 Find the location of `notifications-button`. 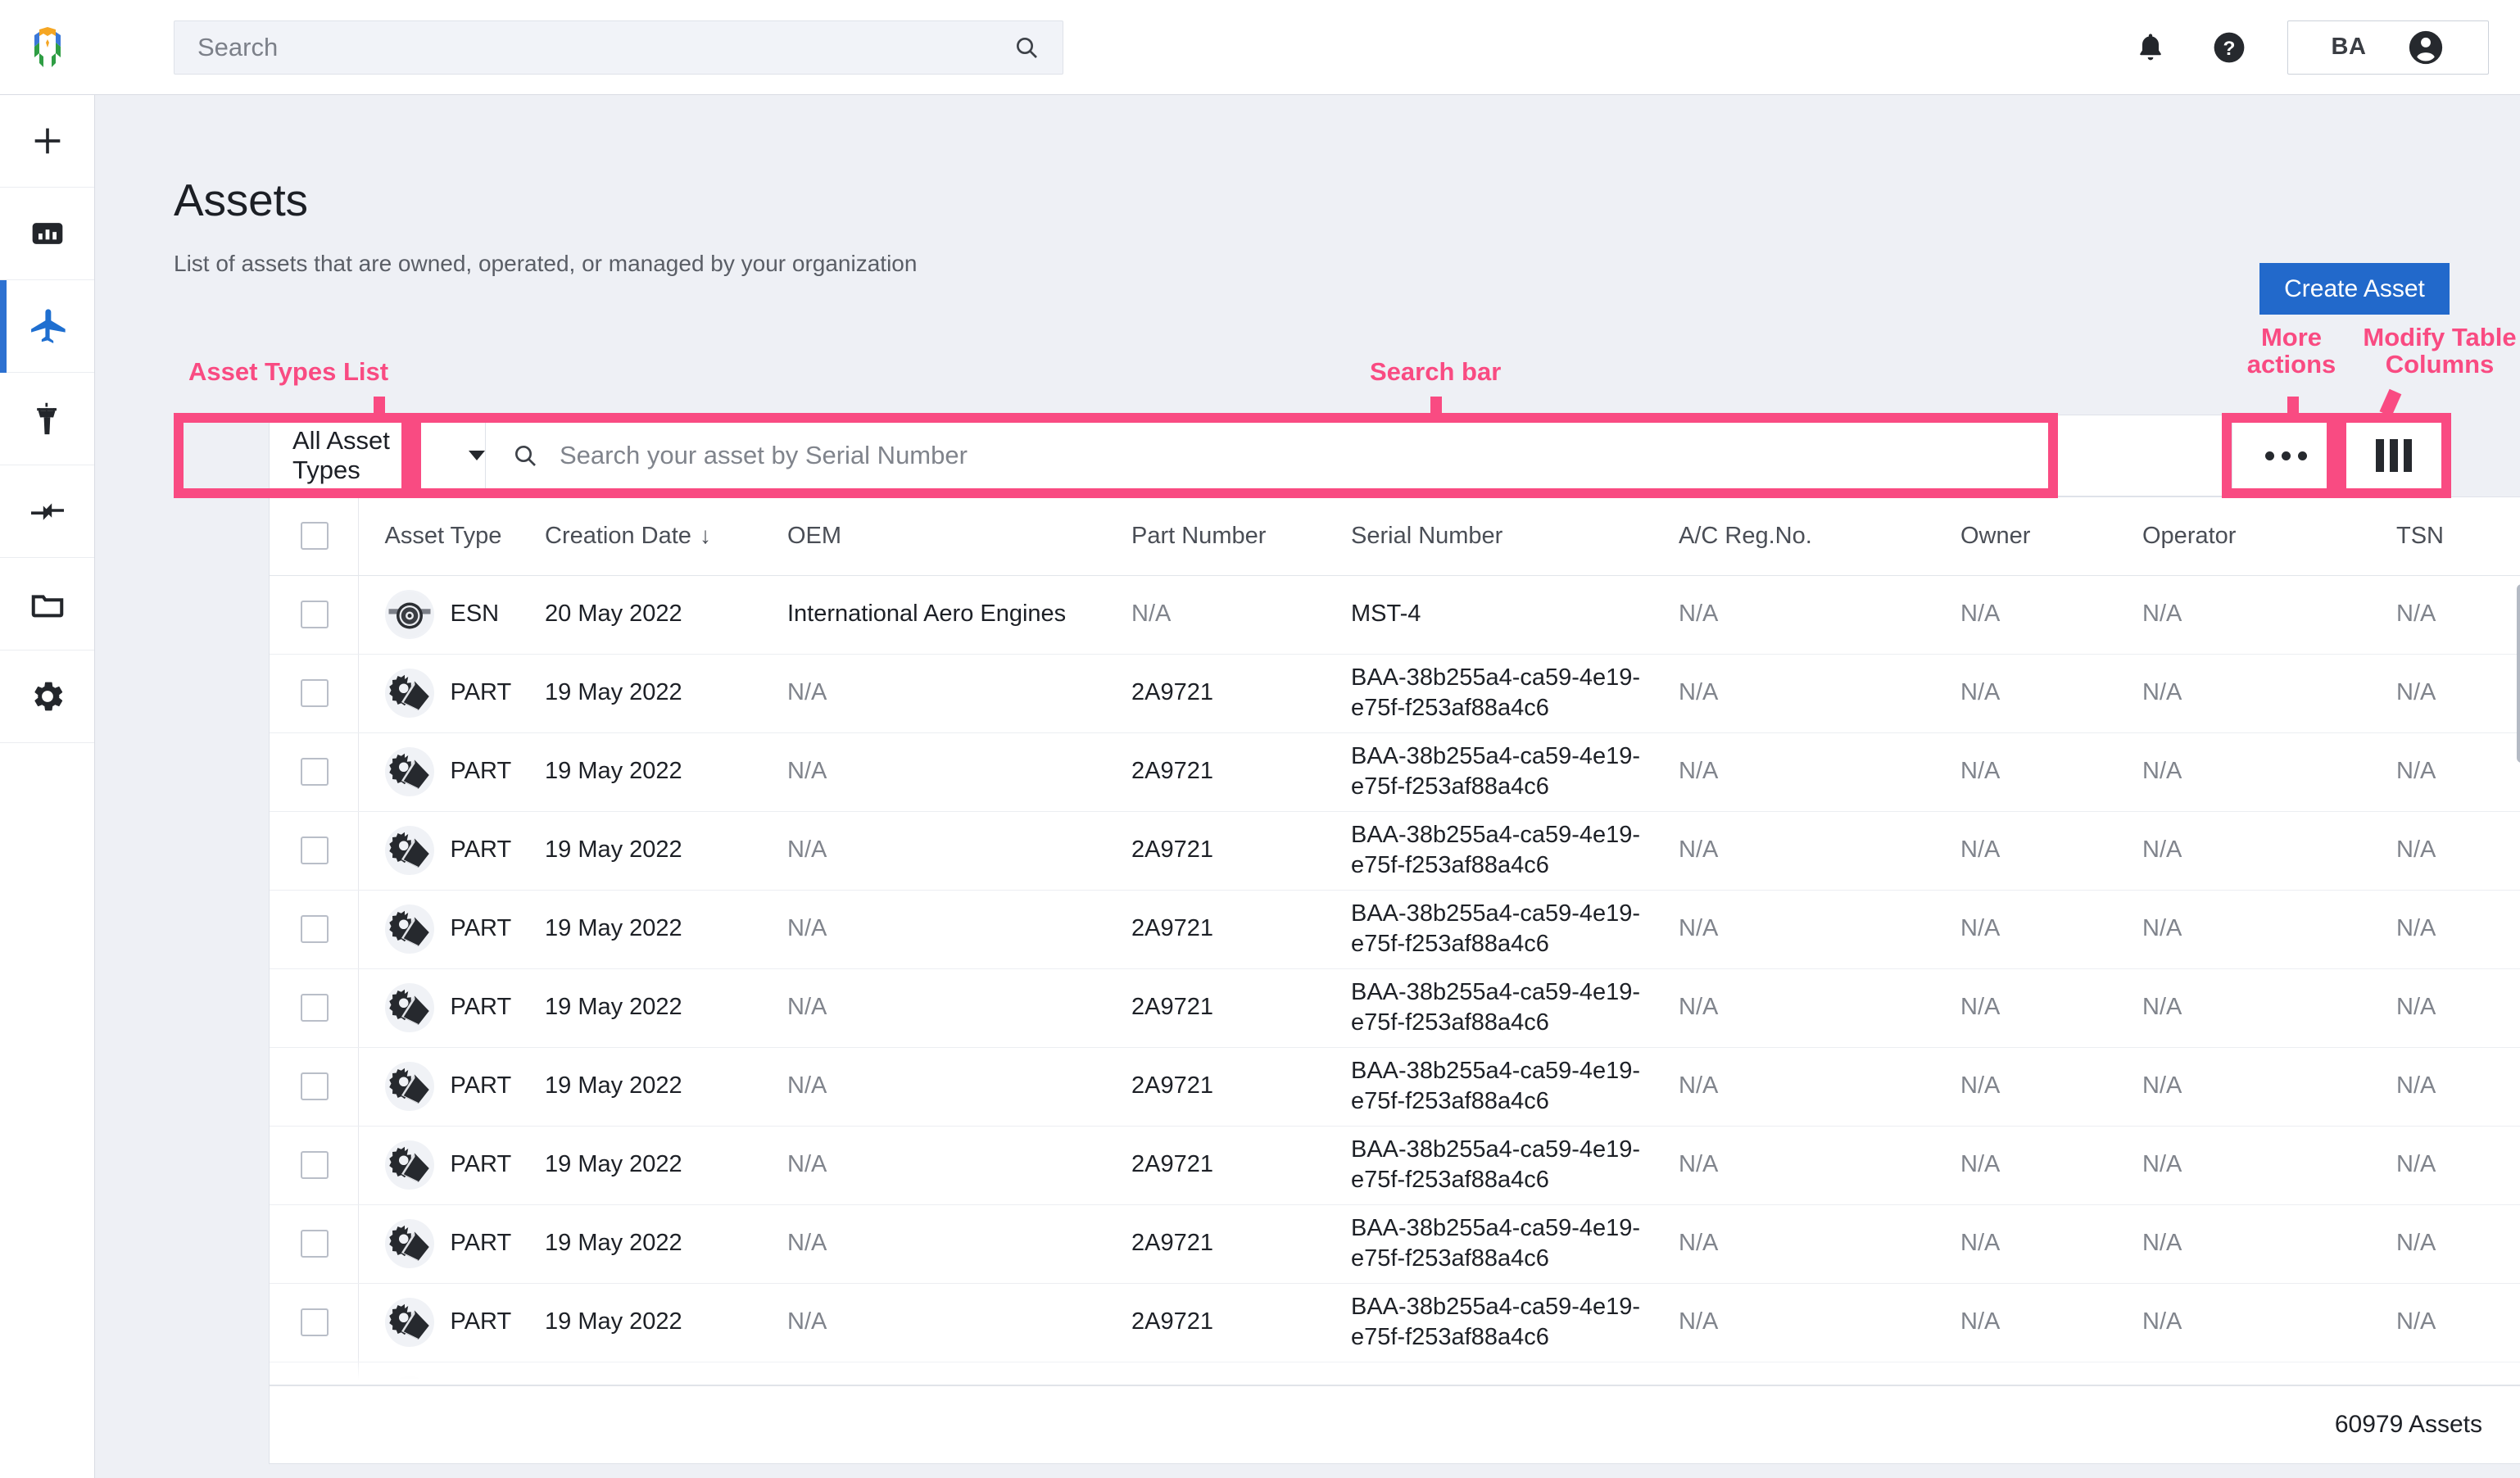

notifications-button is located at coordinates (2150, 47).